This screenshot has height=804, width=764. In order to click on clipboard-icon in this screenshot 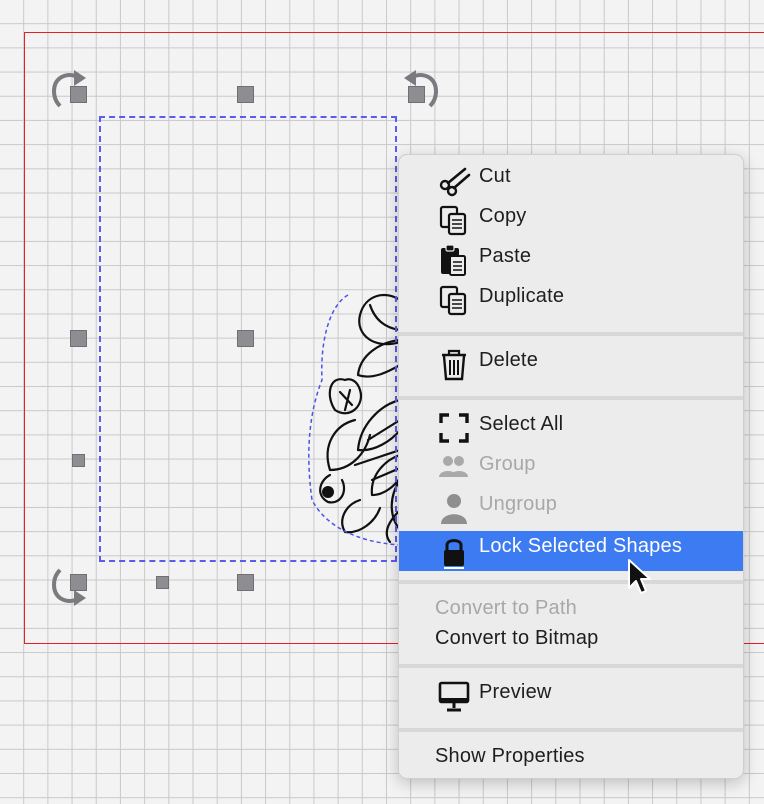, I will do `click(453, 260)`.